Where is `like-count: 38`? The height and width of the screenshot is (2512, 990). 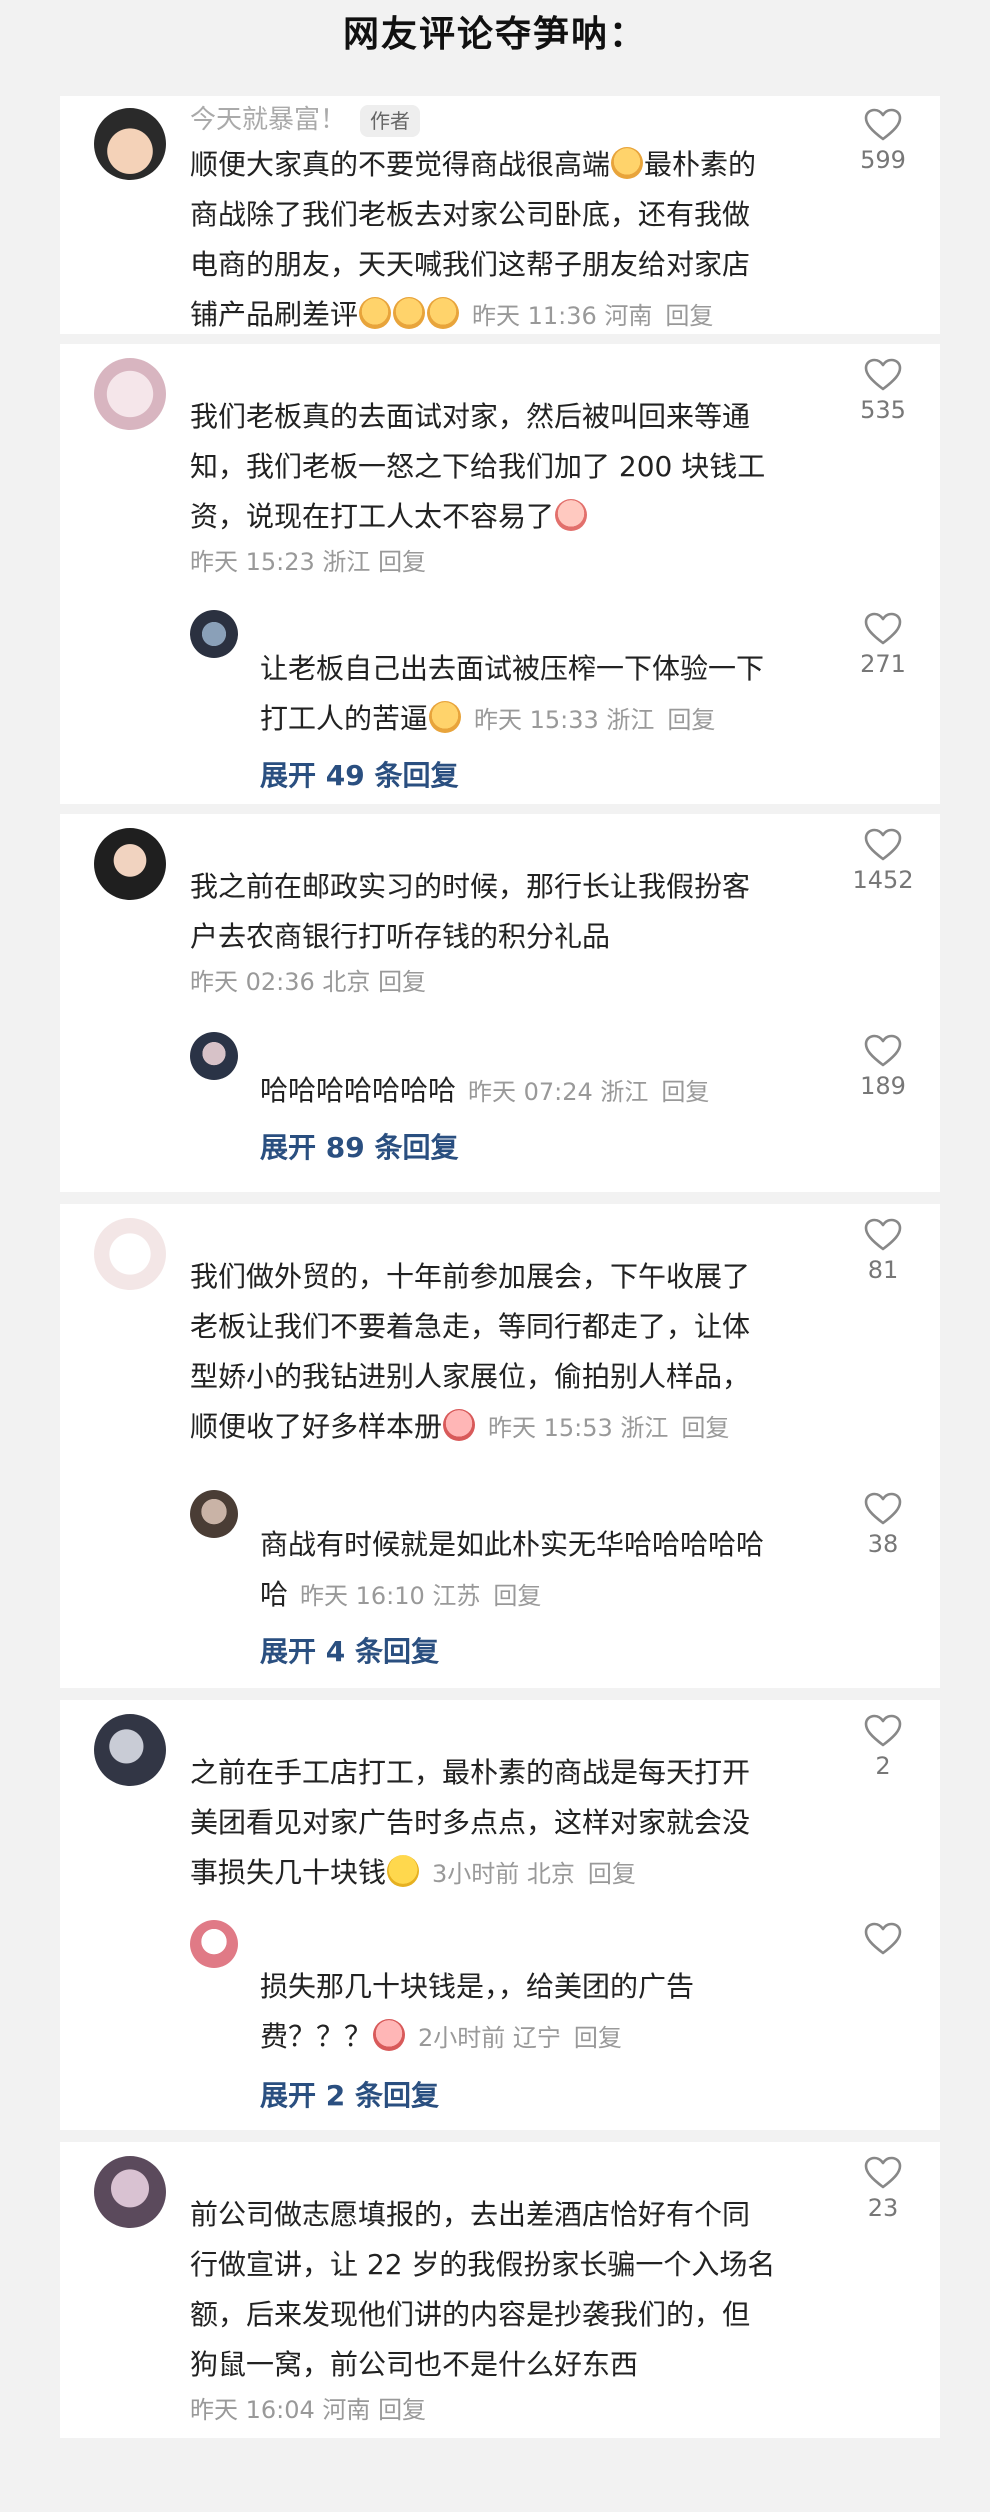 like-count: 38 is located at coordinates (883, 1544).